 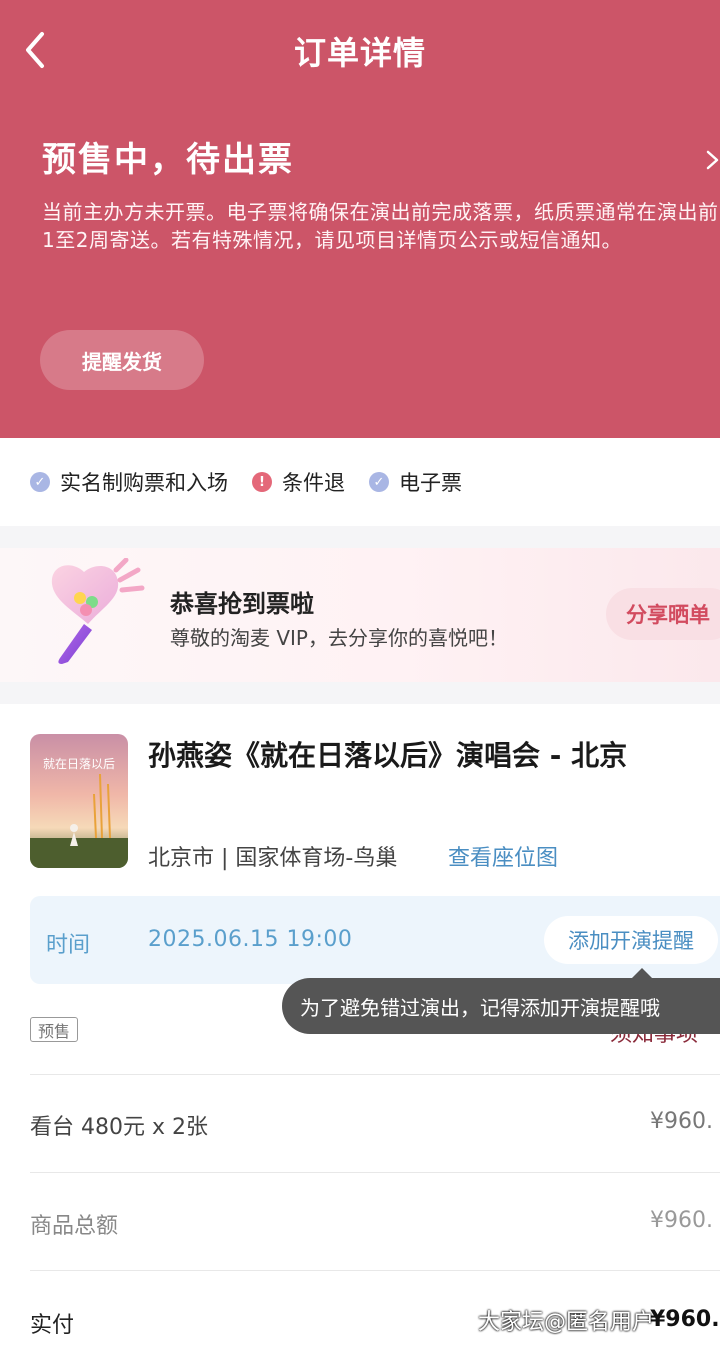 I want to click on reminder-tooltip: 为了避免错过演出，记得添加开演提醒哦, so click(x=501, y=1006).